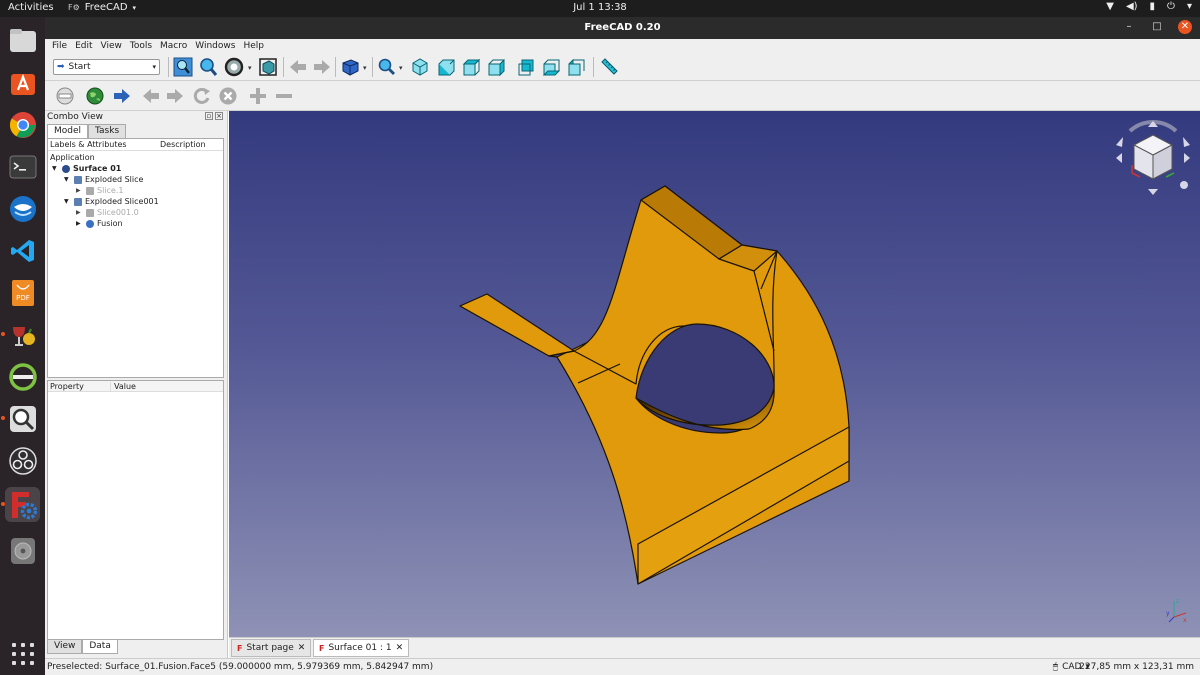 Image resolution: width=1200 pixels, height=675 pixels. I want to click on back-button, so click(298, 67).